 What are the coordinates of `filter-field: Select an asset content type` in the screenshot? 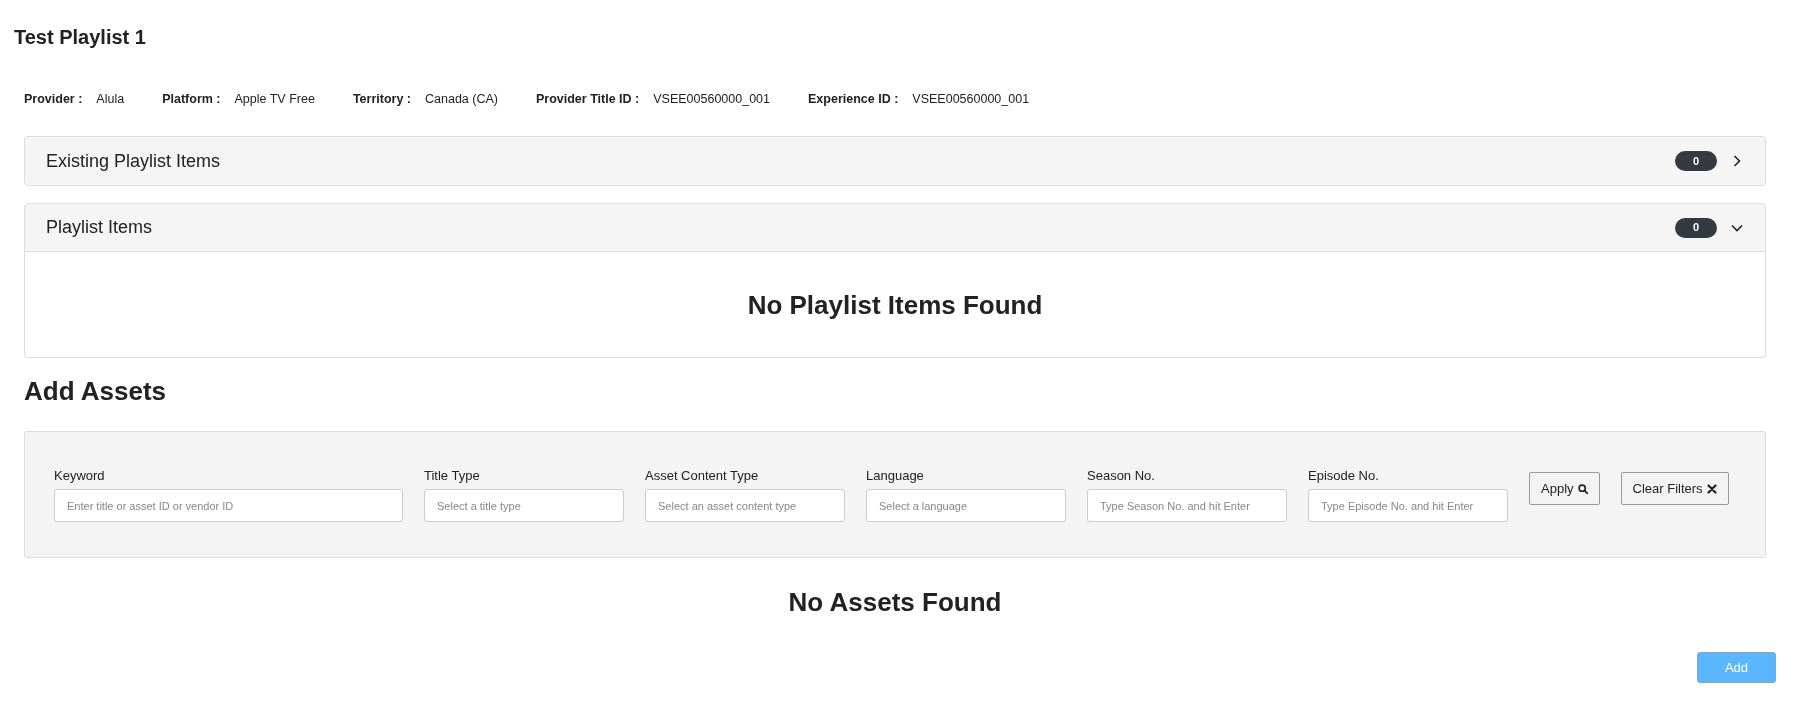 It's located at (745, 505).